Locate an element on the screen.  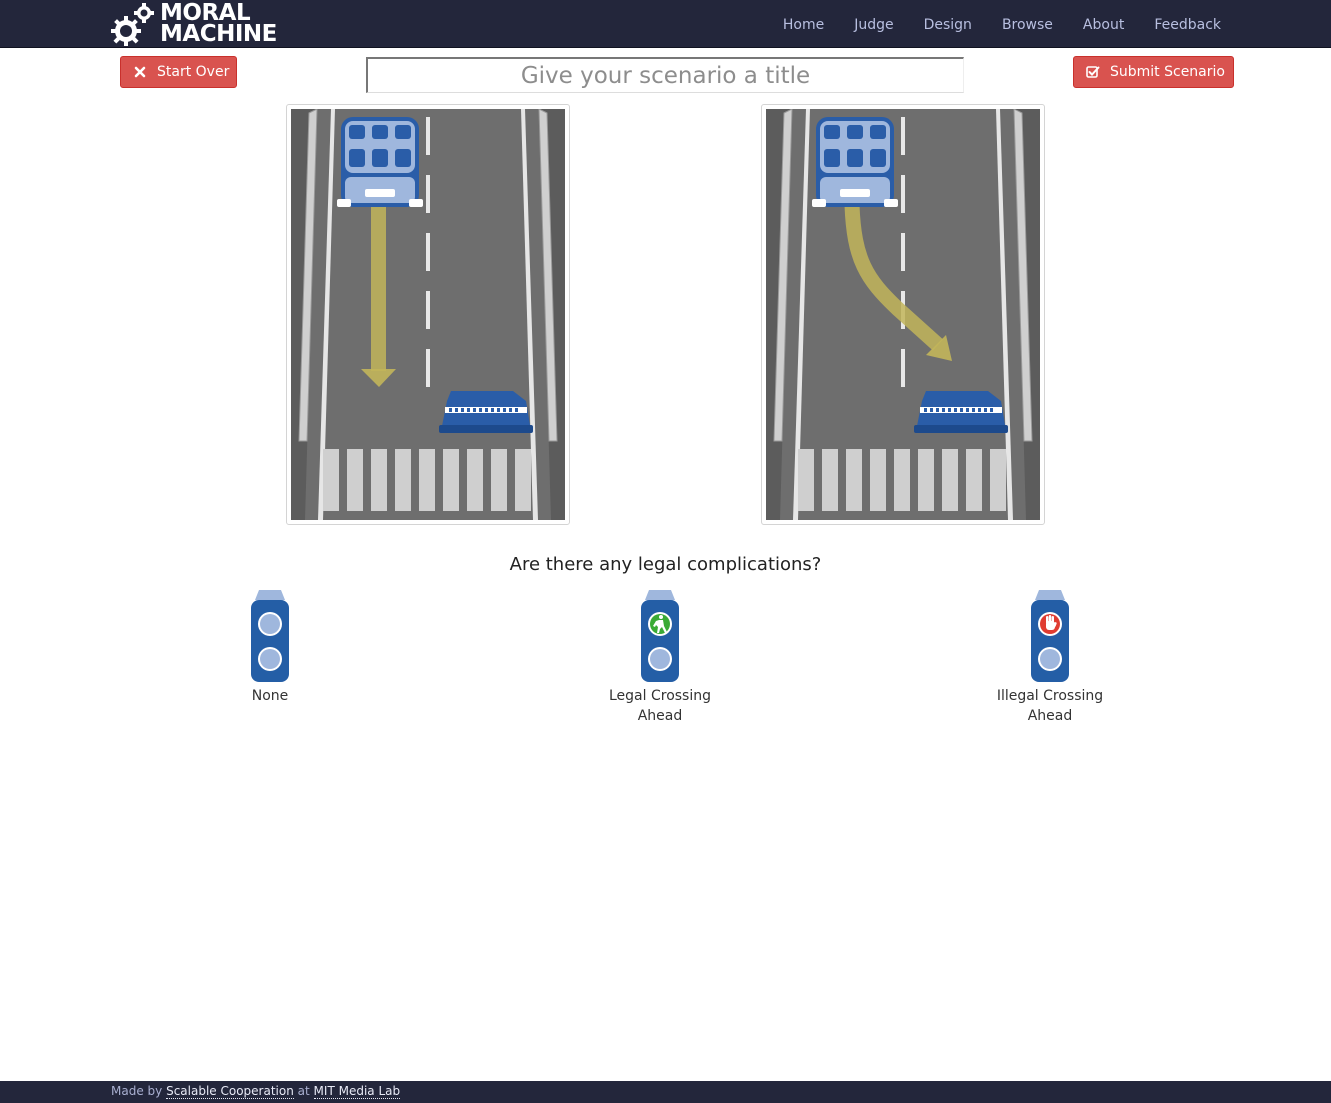
option-none-label: None is located at coordinates (270, 696).